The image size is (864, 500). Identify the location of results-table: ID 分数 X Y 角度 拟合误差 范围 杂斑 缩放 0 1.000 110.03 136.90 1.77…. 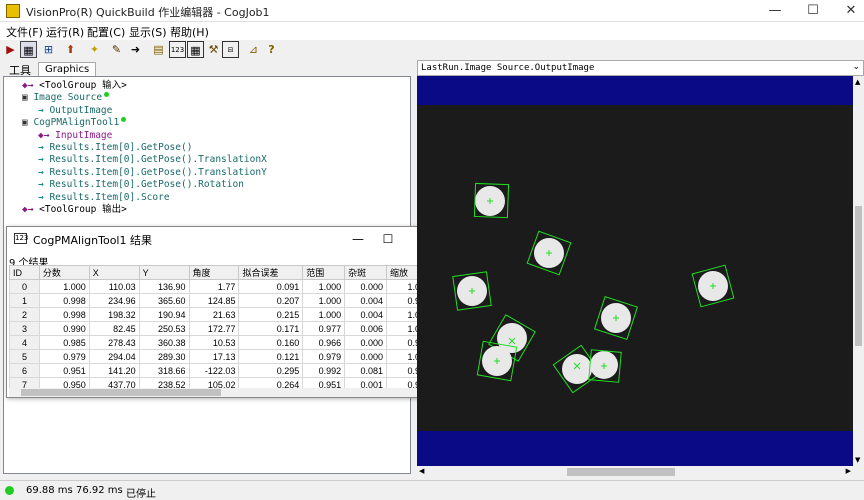
(219, 326).